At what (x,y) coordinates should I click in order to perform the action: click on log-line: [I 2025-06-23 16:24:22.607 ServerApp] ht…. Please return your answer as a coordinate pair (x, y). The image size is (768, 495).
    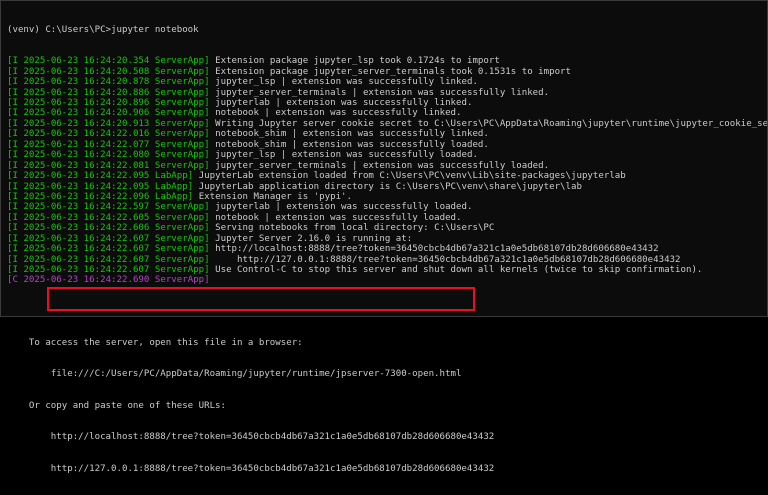
    Looking at the image, I should click on (344, 259).